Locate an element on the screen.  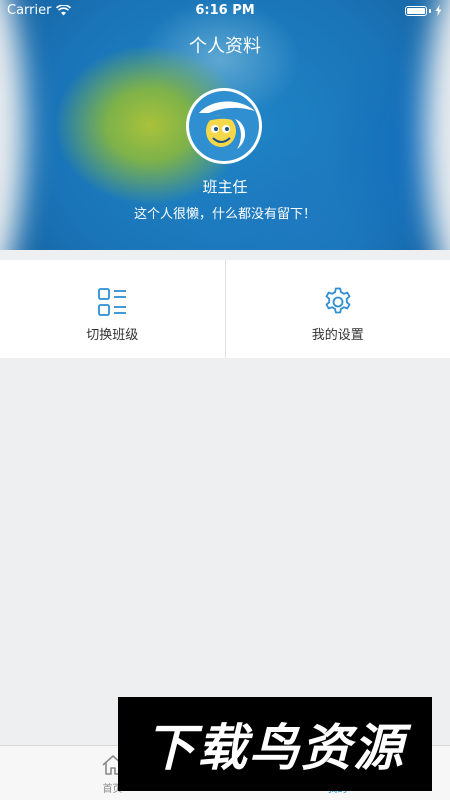
gear-icon is located at coordinates (338, 300).